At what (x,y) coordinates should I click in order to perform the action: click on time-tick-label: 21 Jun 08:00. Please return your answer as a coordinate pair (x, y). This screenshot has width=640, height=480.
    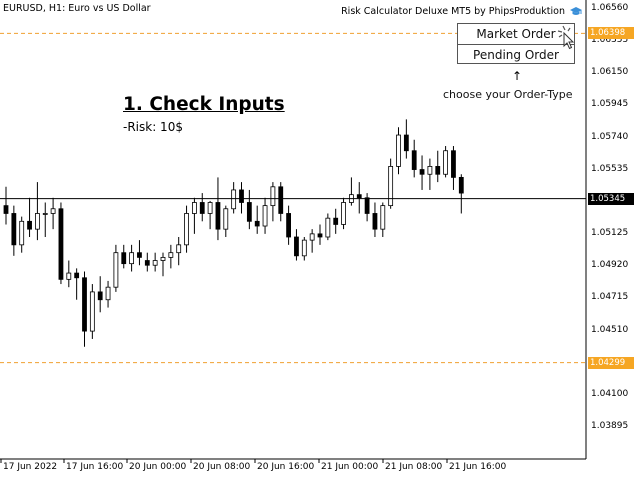
    Looking at the image, I should click on (414, 467).